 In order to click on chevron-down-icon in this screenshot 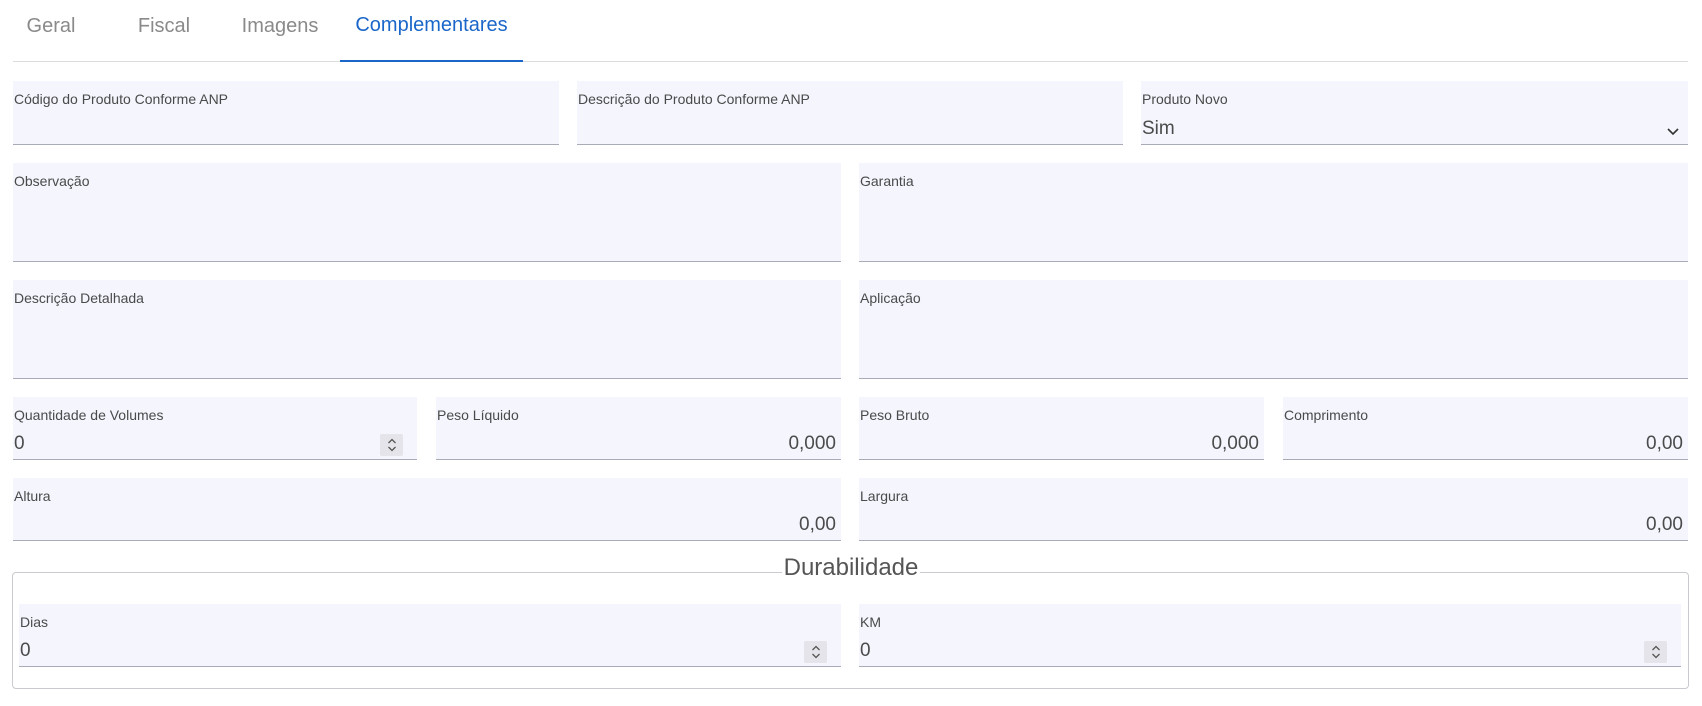, I will do `click(1673, 131)`.